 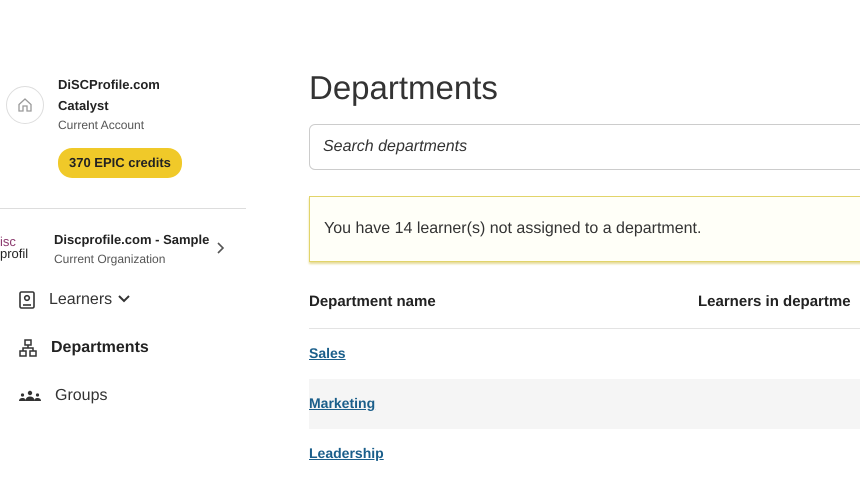 I want to click on account-caption: Current Account, so click(x=102, y=125).